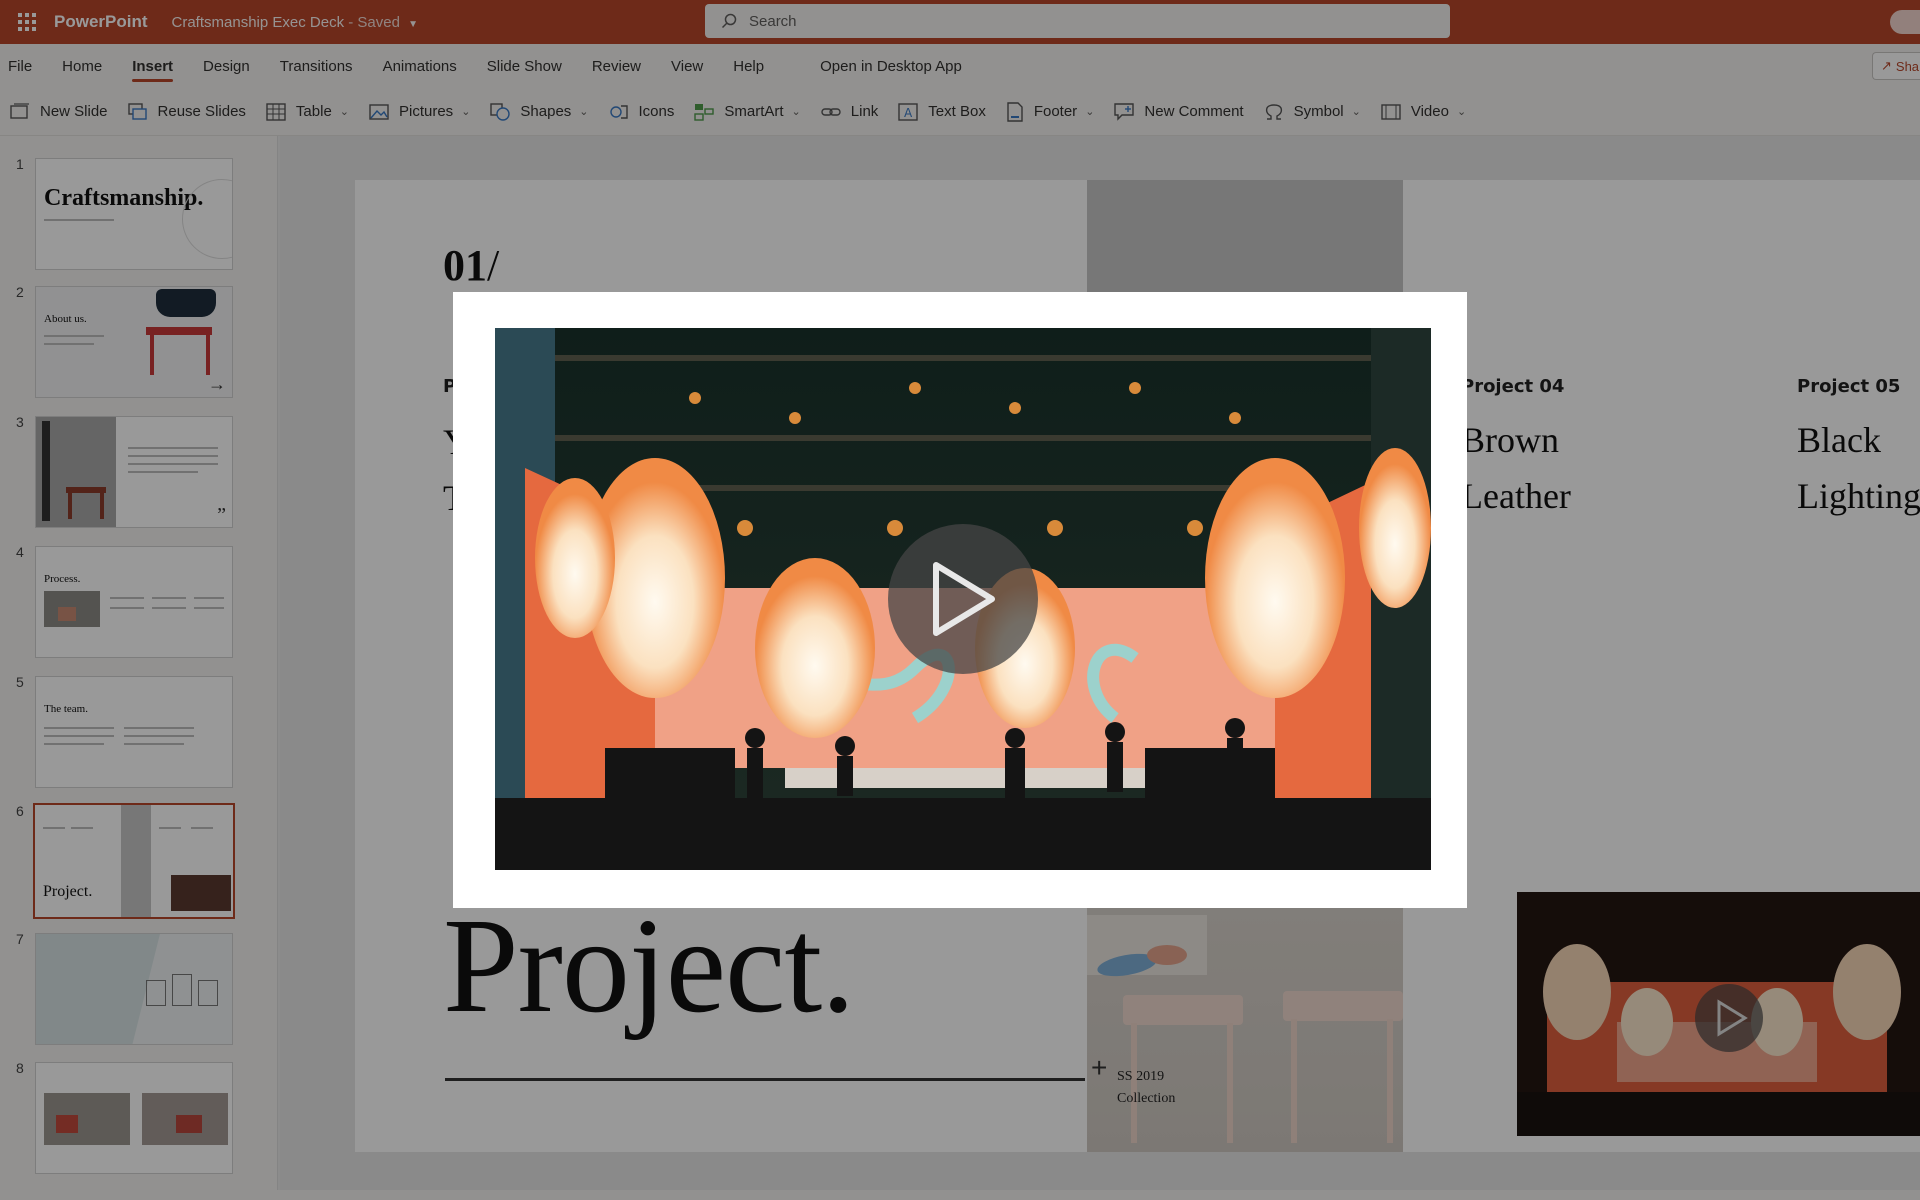  I want to click on play-icon, so click(964, 599).